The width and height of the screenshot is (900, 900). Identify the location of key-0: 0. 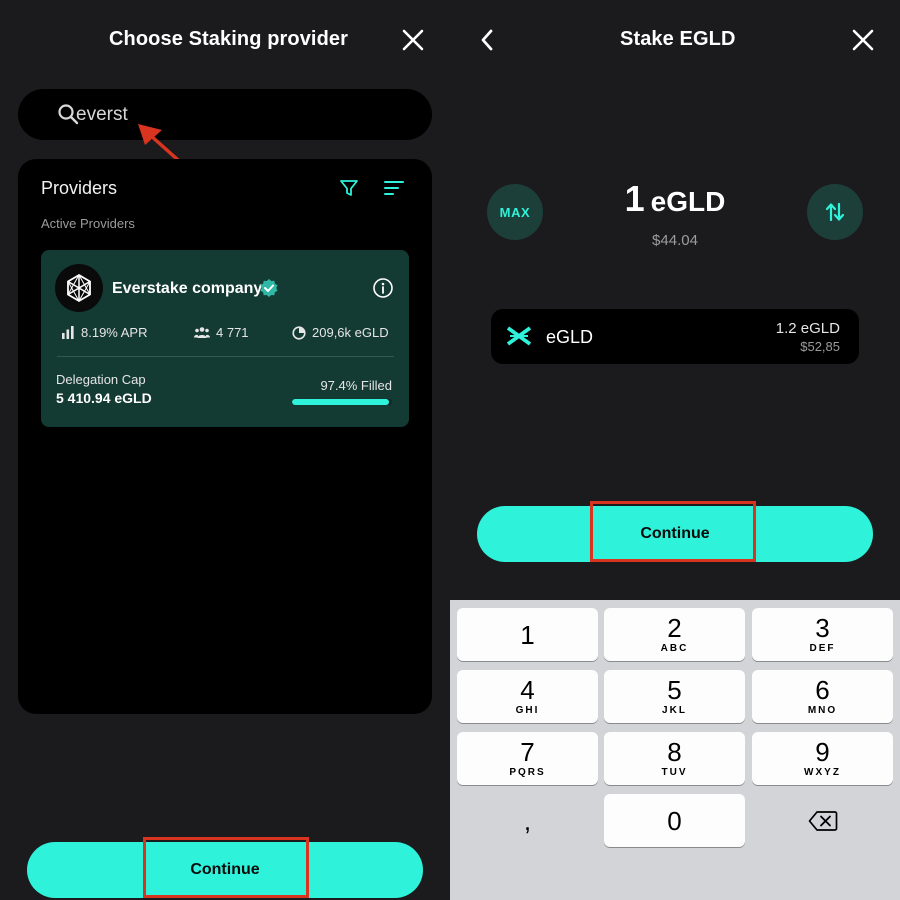
(674, 820).